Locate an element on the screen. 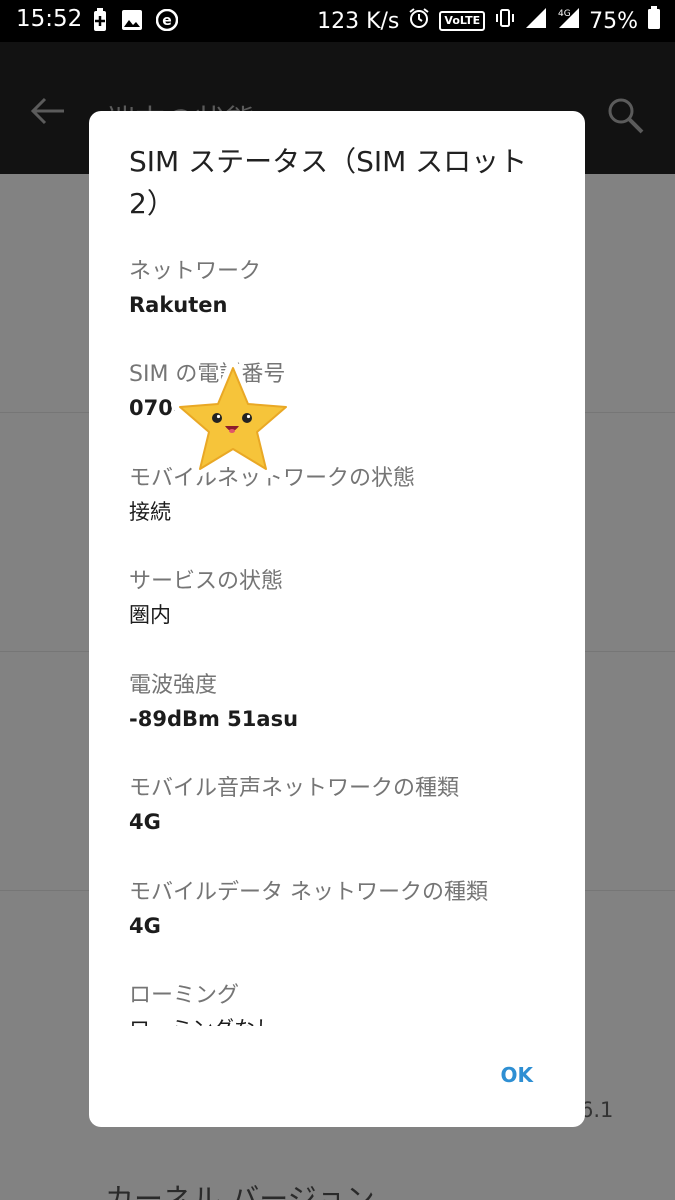  data-network-type-label: モバイルデータ ネットワークの種類 is located at coordinates (308, 892).